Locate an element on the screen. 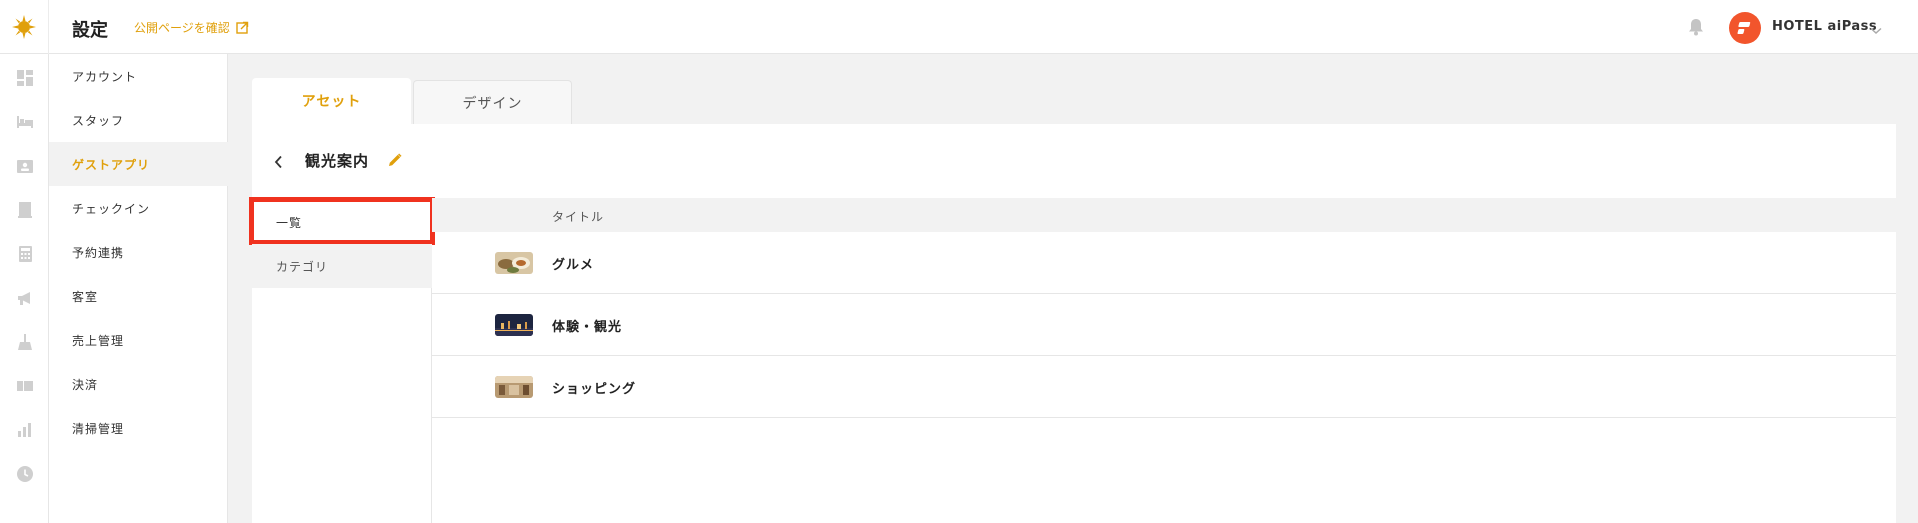  building-icon is located at coordinates (25, 210).